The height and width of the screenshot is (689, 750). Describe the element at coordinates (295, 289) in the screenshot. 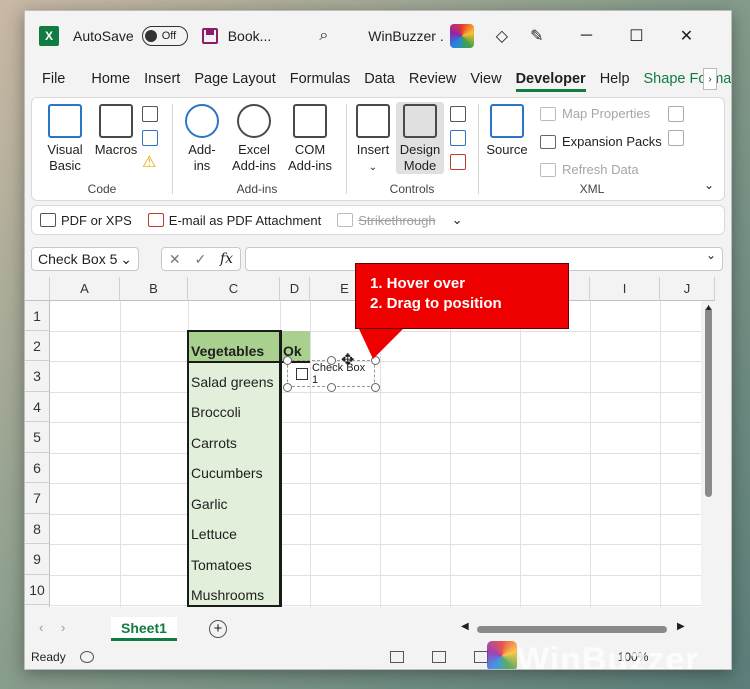

I see `column-header: D` at that location.